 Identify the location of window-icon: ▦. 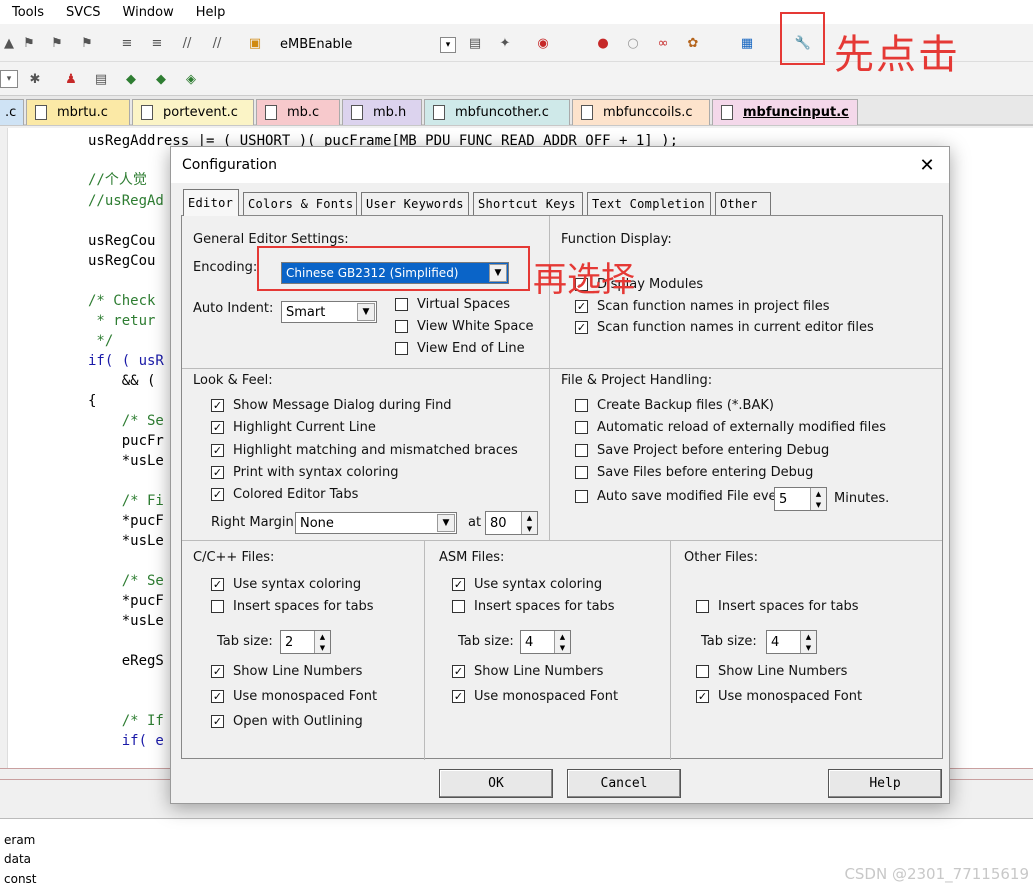
(747, 43).